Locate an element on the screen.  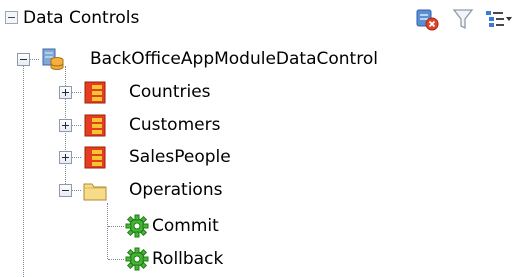
data-control-icon is located at coordinates (53, 59).